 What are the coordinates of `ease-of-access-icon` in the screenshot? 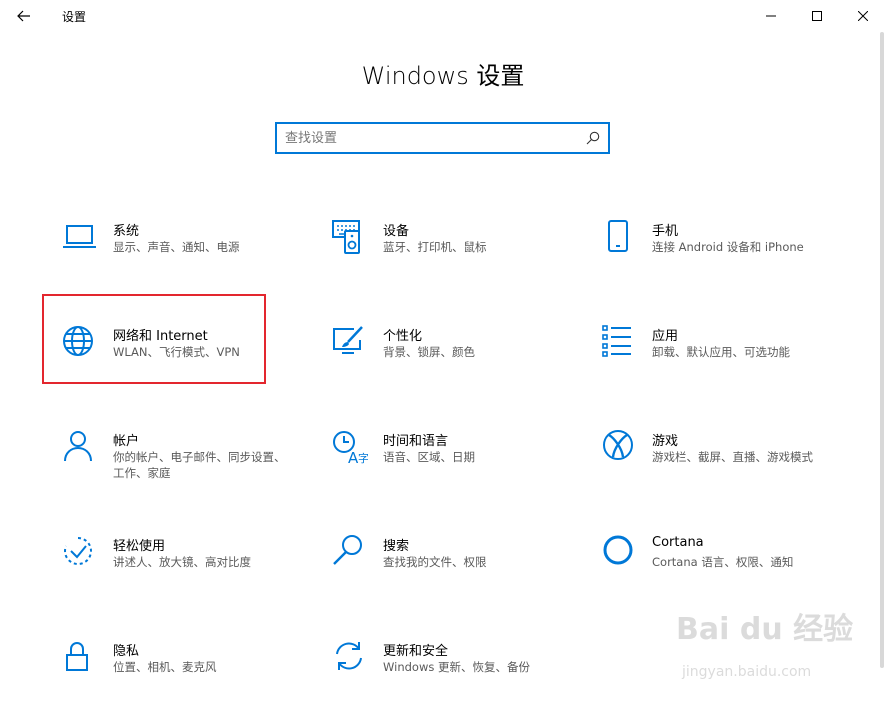 It's located at (78, 551).